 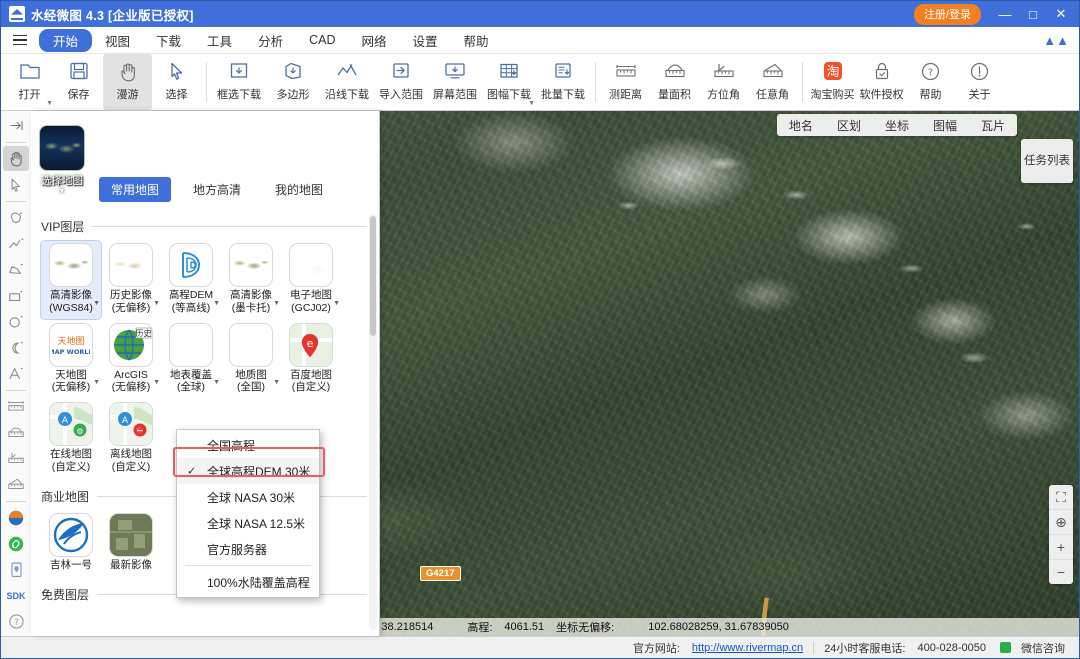 What do you see at coordinates (131, 439) in the screenshot?
I see `layer-item-offline-map: A ⛔ 离线地图 (自定义)` at bounding box center [131, 439].